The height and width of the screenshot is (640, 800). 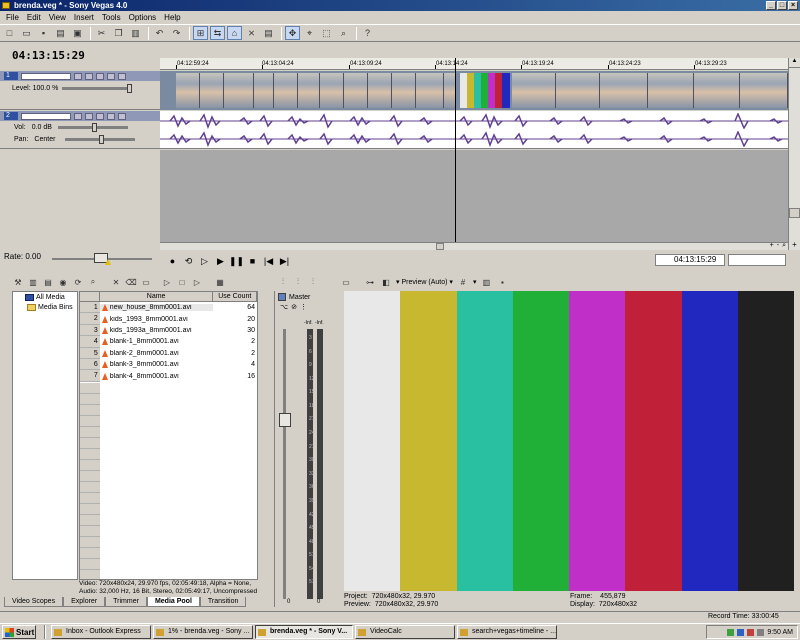 I want to click on invert-phase-icon, so click(x=78, y=116).